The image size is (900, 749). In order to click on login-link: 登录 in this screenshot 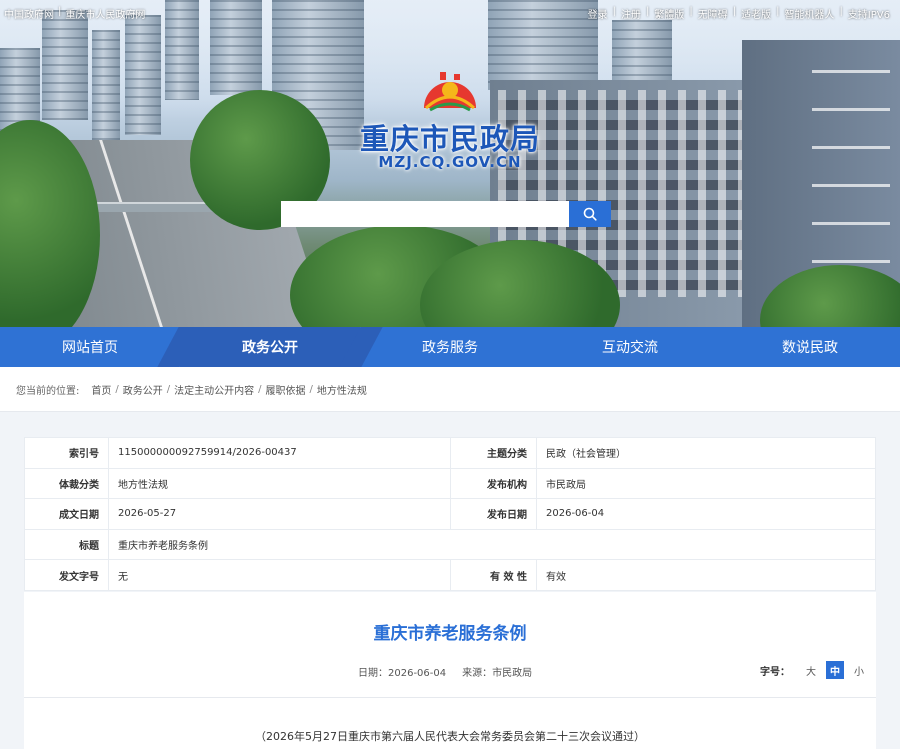, I will do `click(598, 13)`.